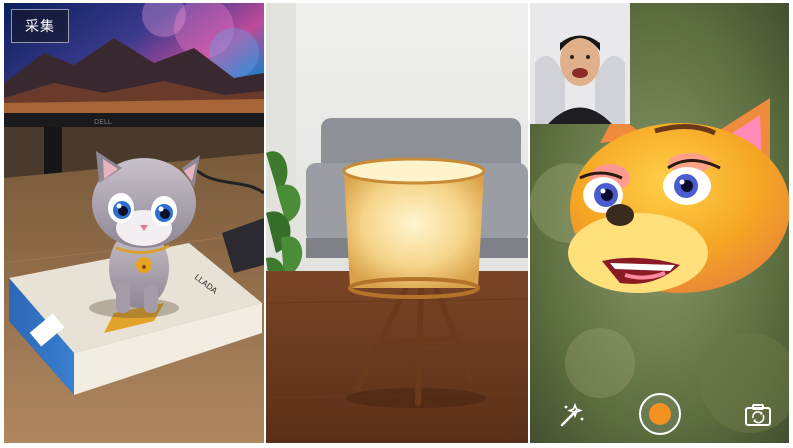 This screenshot has width=793, height=448. I want to click on svg-text: DELL, so click(103, 122).